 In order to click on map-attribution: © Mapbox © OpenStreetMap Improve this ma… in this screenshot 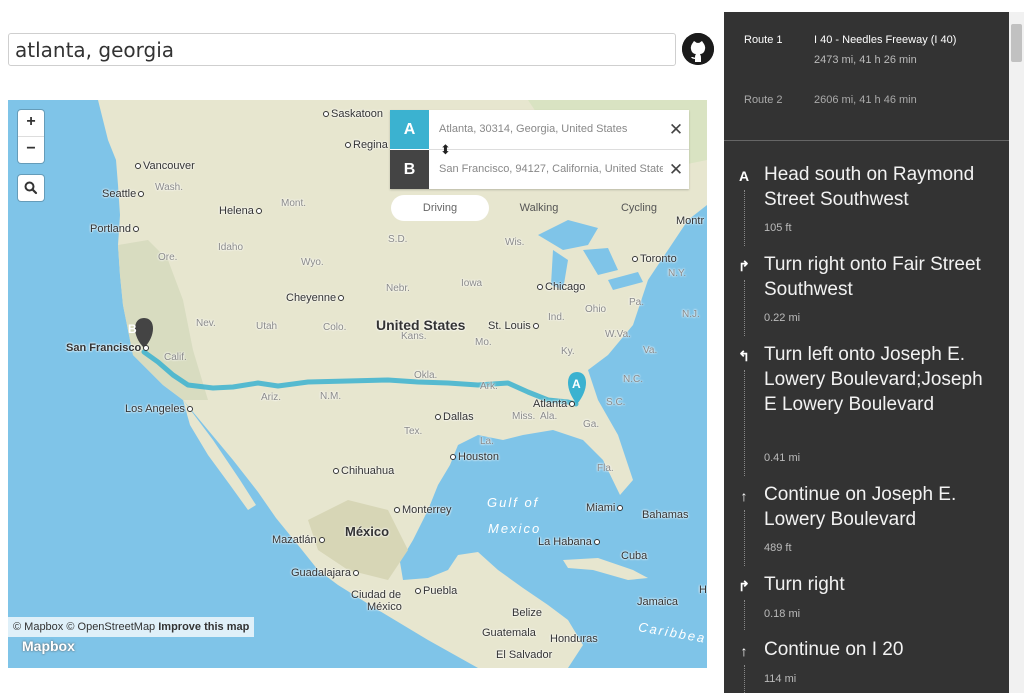, I will do `click(131, 627)`.